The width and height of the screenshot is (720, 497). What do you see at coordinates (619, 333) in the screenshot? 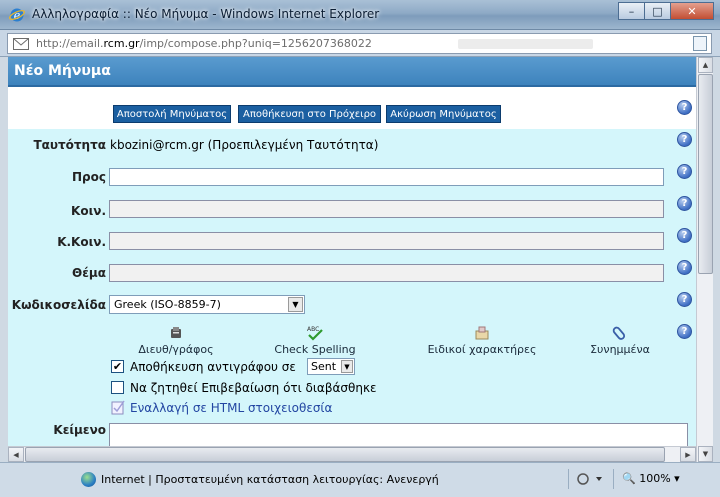
I see `paperclip-icon` at bounding box center [619, 333].